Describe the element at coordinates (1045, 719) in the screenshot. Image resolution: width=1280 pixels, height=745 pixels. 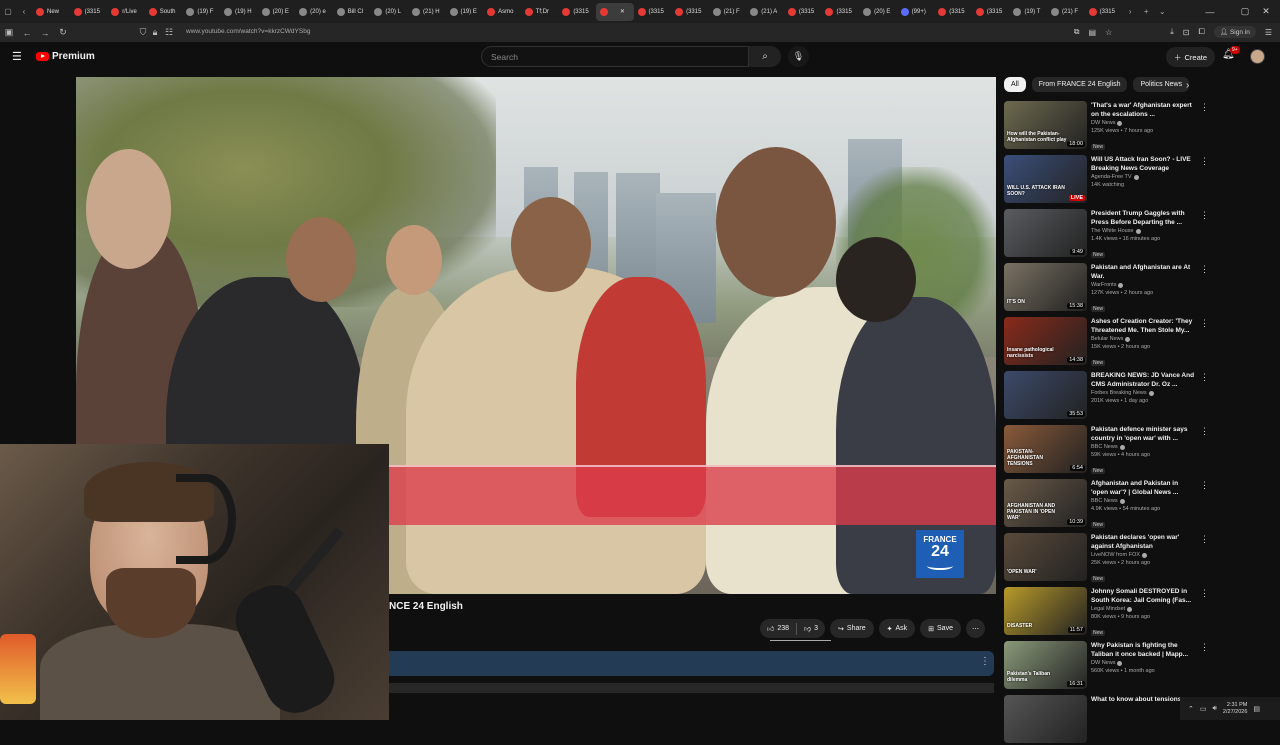
I see `video-thumbnail` at that location.